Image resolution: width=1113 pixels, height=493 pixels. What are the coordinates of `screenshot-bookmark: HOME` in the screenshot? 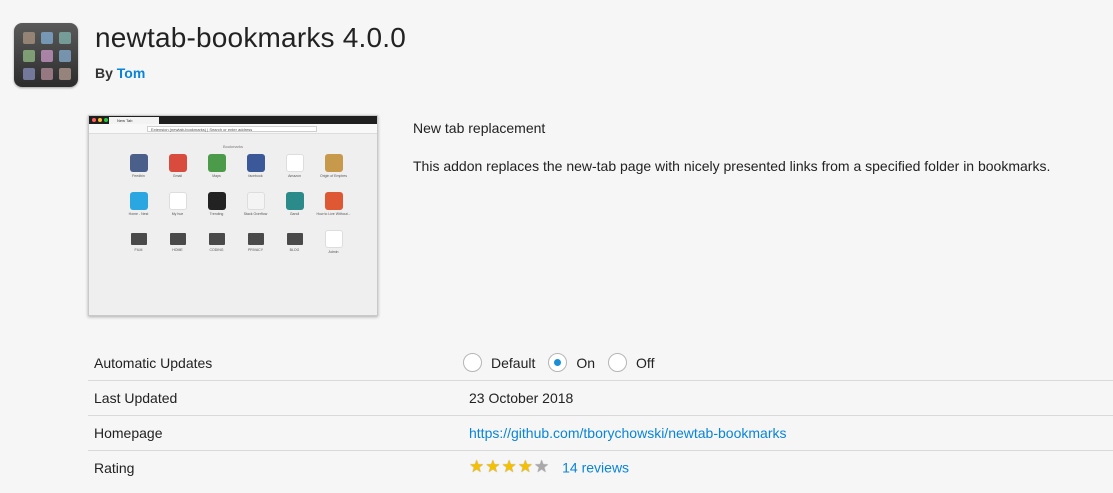 It's located at (177, 242).